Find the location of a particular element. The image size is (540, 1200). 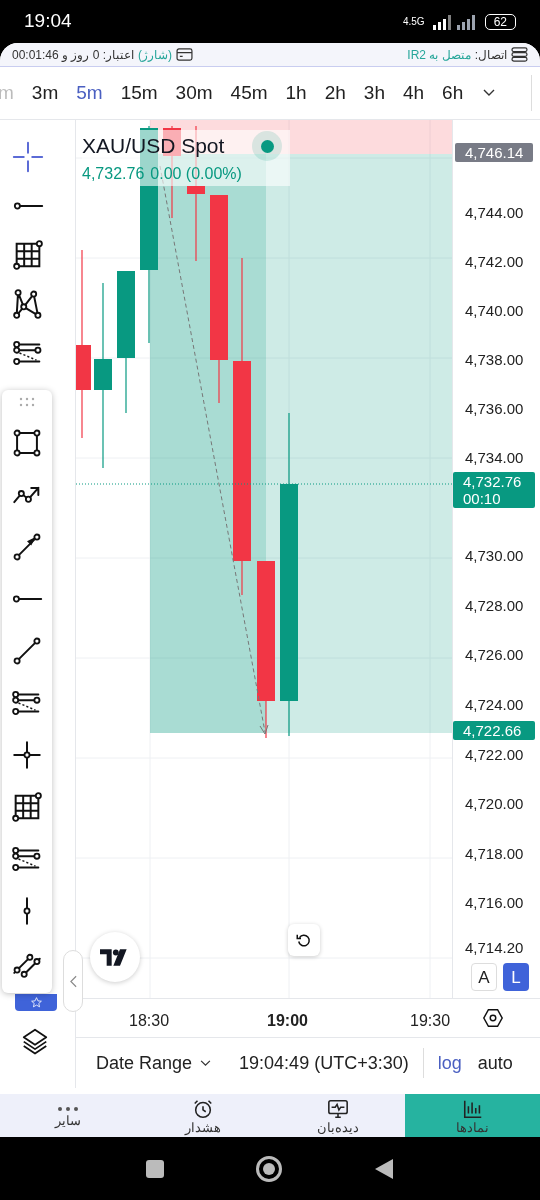

nav-tab: سایر is located at coordinates (67, 1116).